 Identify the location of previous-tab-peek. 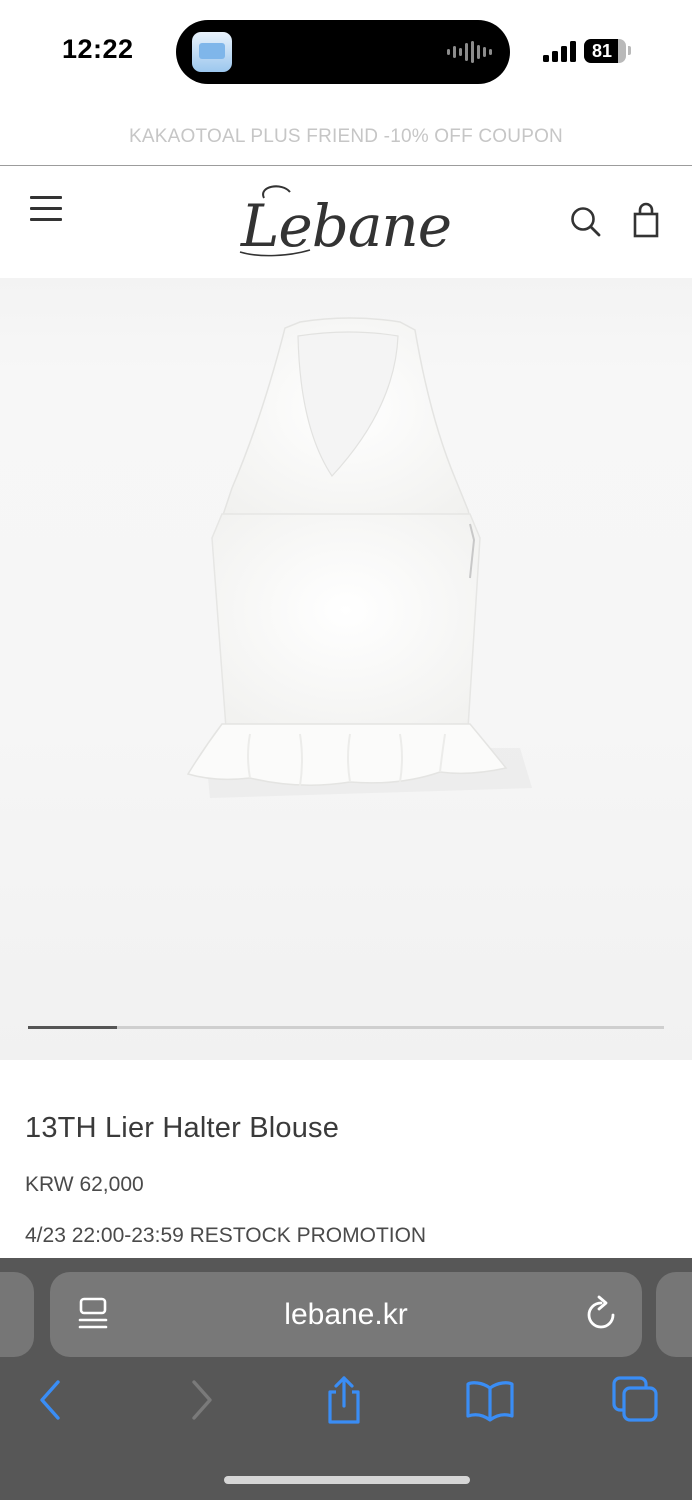
(17, 1314).